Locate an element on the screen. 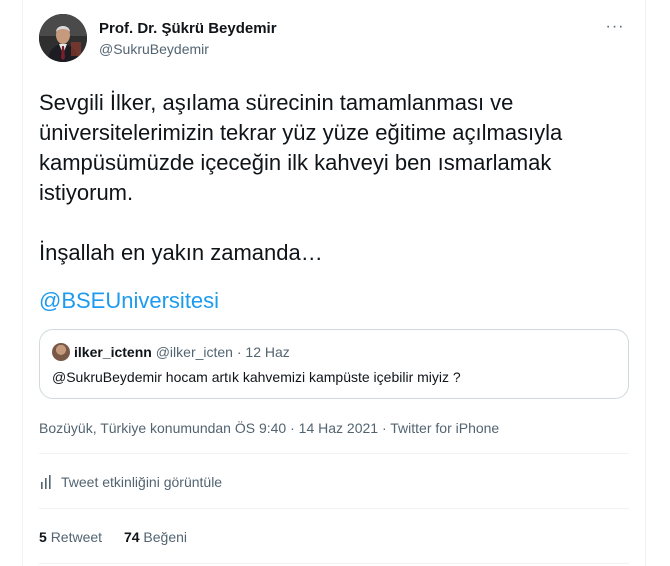 The image size is (670, 566). like-stat: 74 Beğeni is located at coordinates (155, 537).